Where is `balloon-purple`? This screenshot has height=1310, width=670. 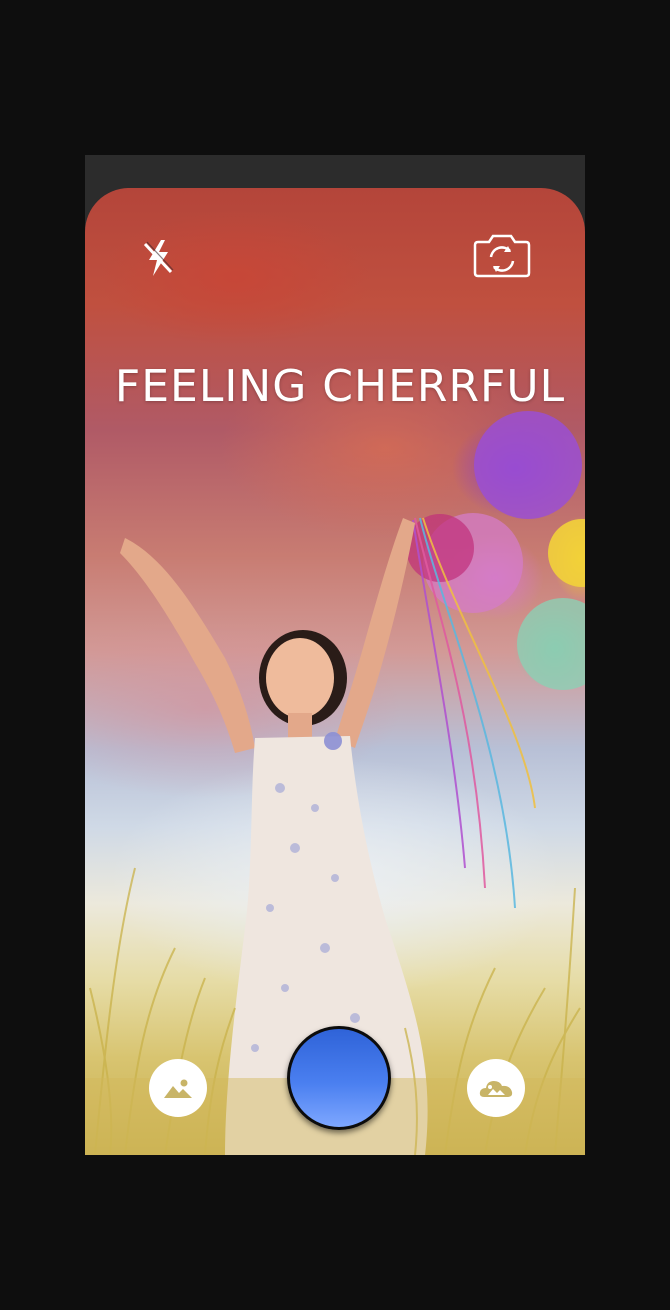 balloon-purple is located at coordinates (528, 465).